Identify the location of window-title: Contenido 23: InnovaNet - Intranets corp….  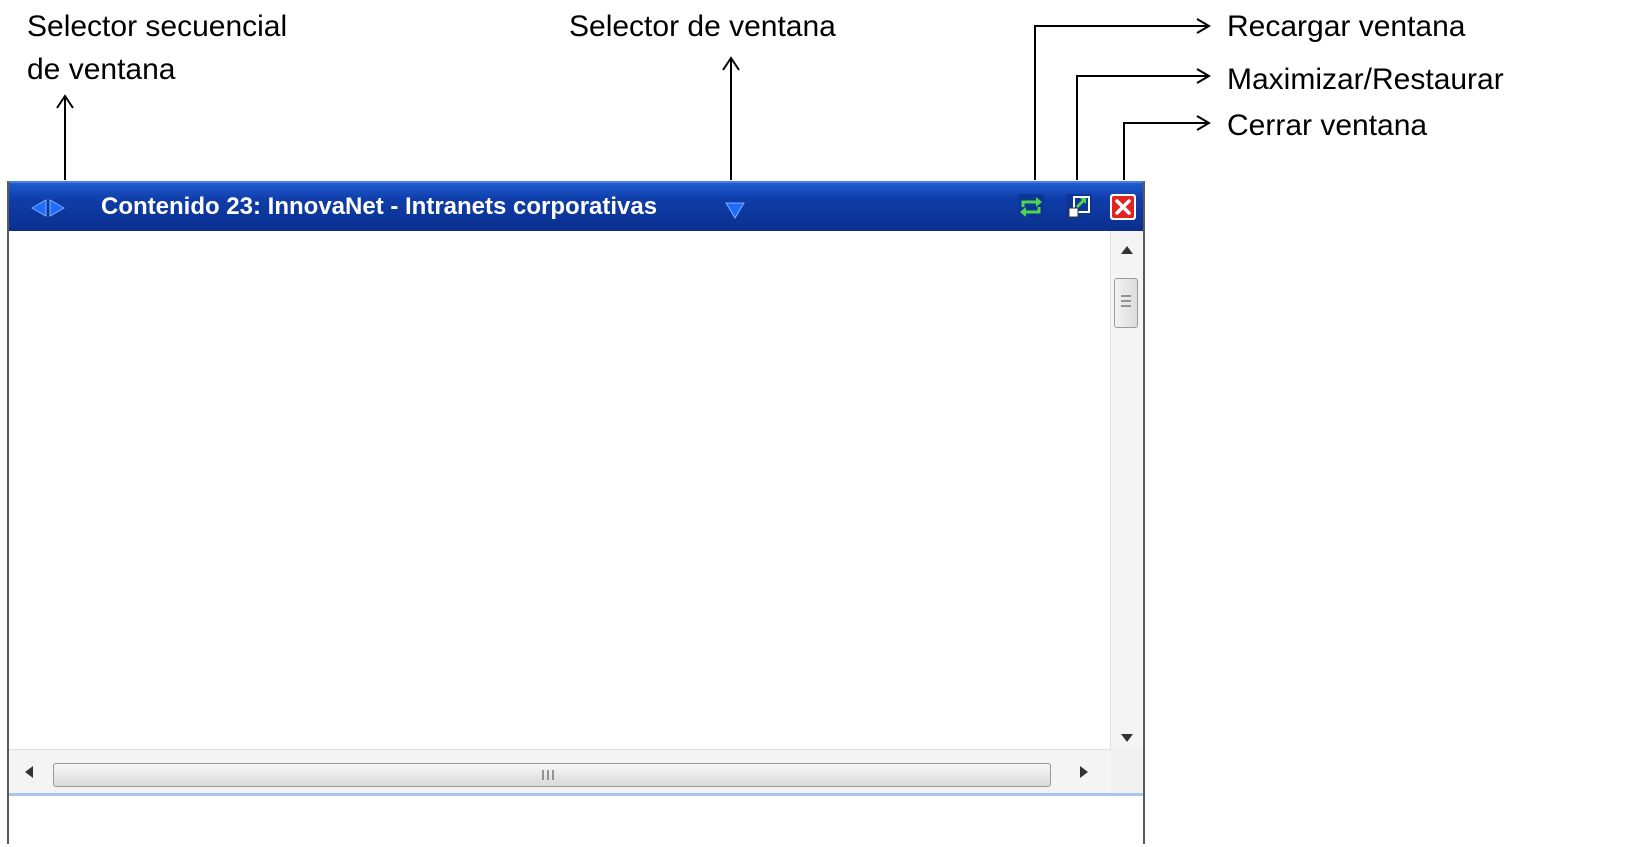
(379, 206).